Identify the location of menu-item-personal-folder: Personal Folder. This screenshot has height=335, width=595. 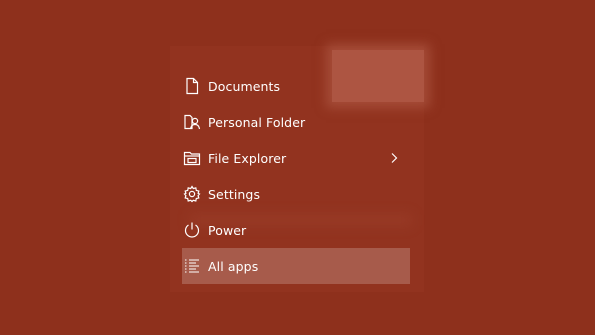
(296, 122).